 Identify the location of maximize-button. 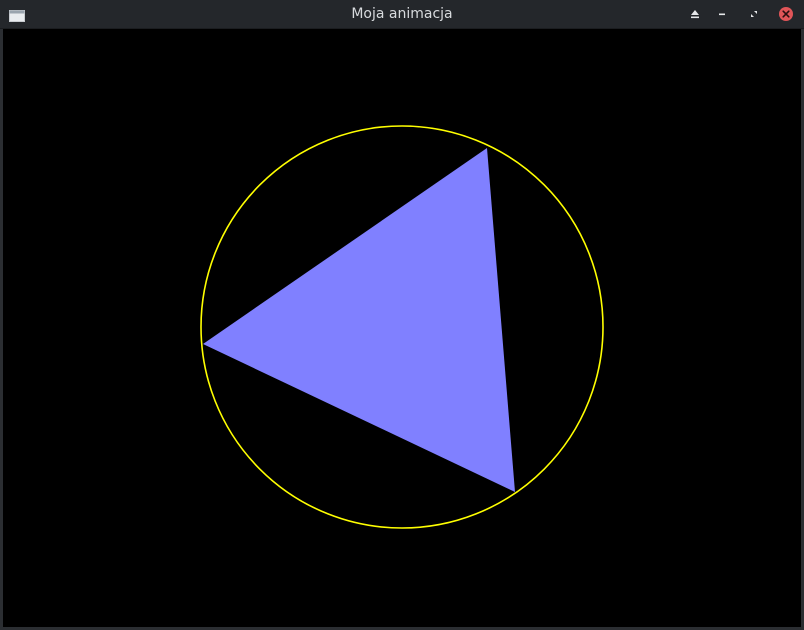
(754, 14).